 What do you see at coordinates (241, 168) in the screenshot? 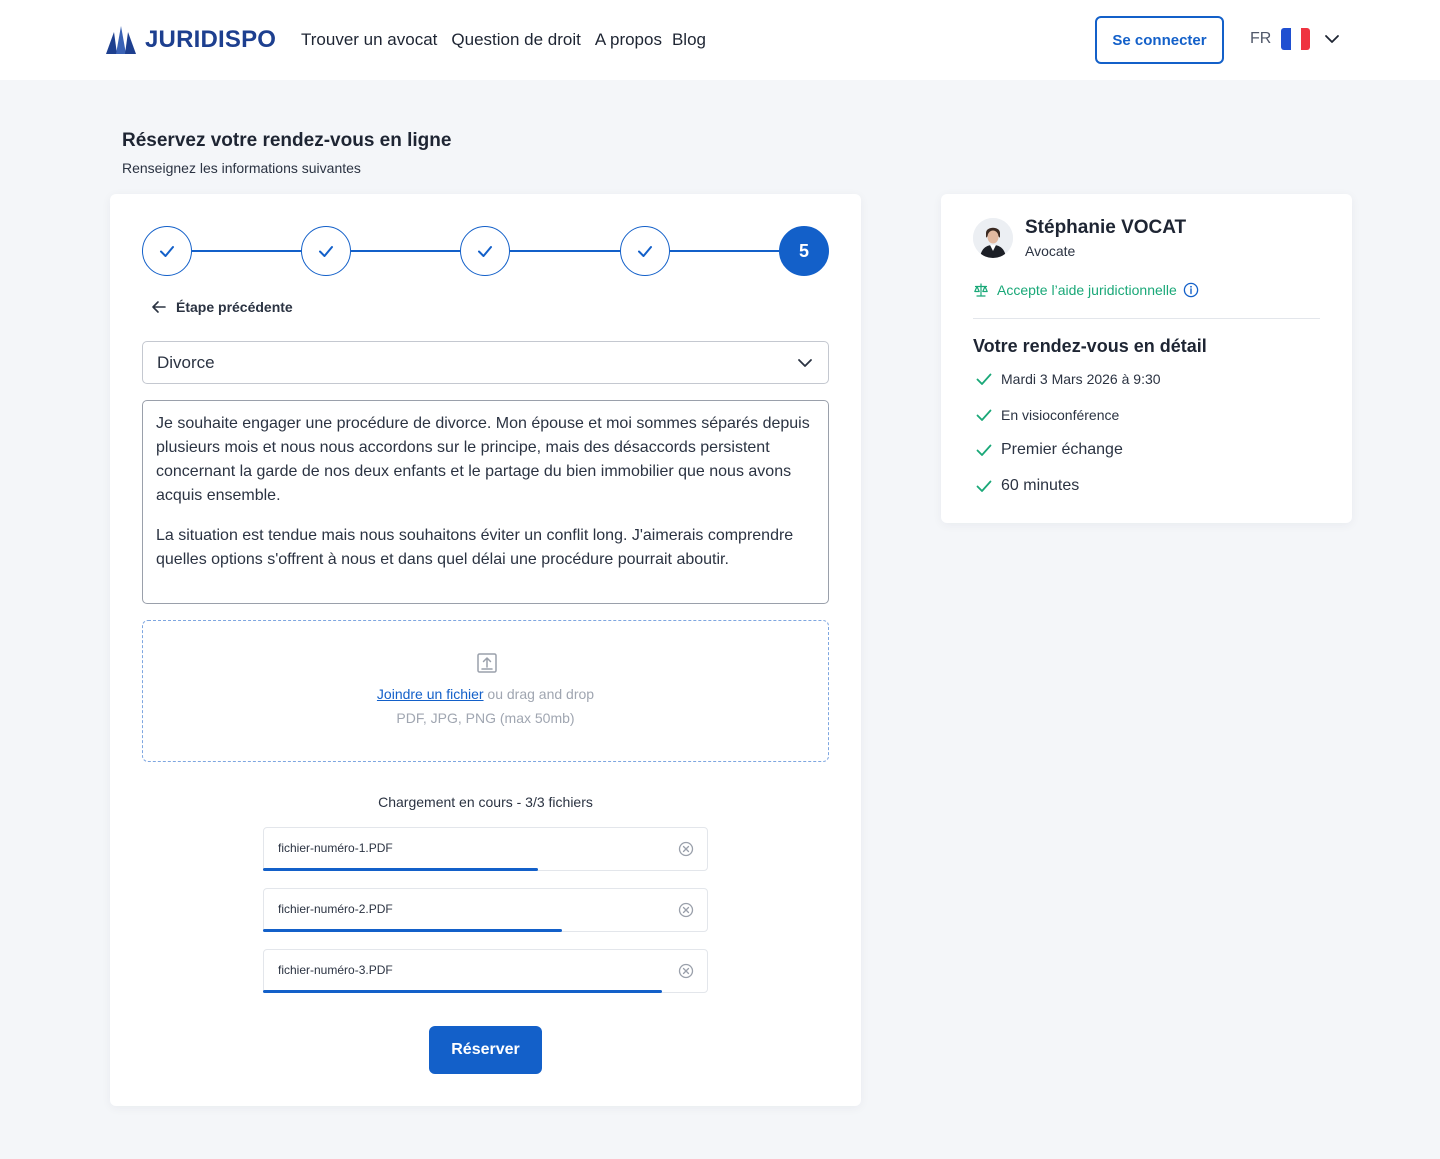
I see `page-subtitle: Renseignez les informations suivantes` at bounding box center [241, 168].